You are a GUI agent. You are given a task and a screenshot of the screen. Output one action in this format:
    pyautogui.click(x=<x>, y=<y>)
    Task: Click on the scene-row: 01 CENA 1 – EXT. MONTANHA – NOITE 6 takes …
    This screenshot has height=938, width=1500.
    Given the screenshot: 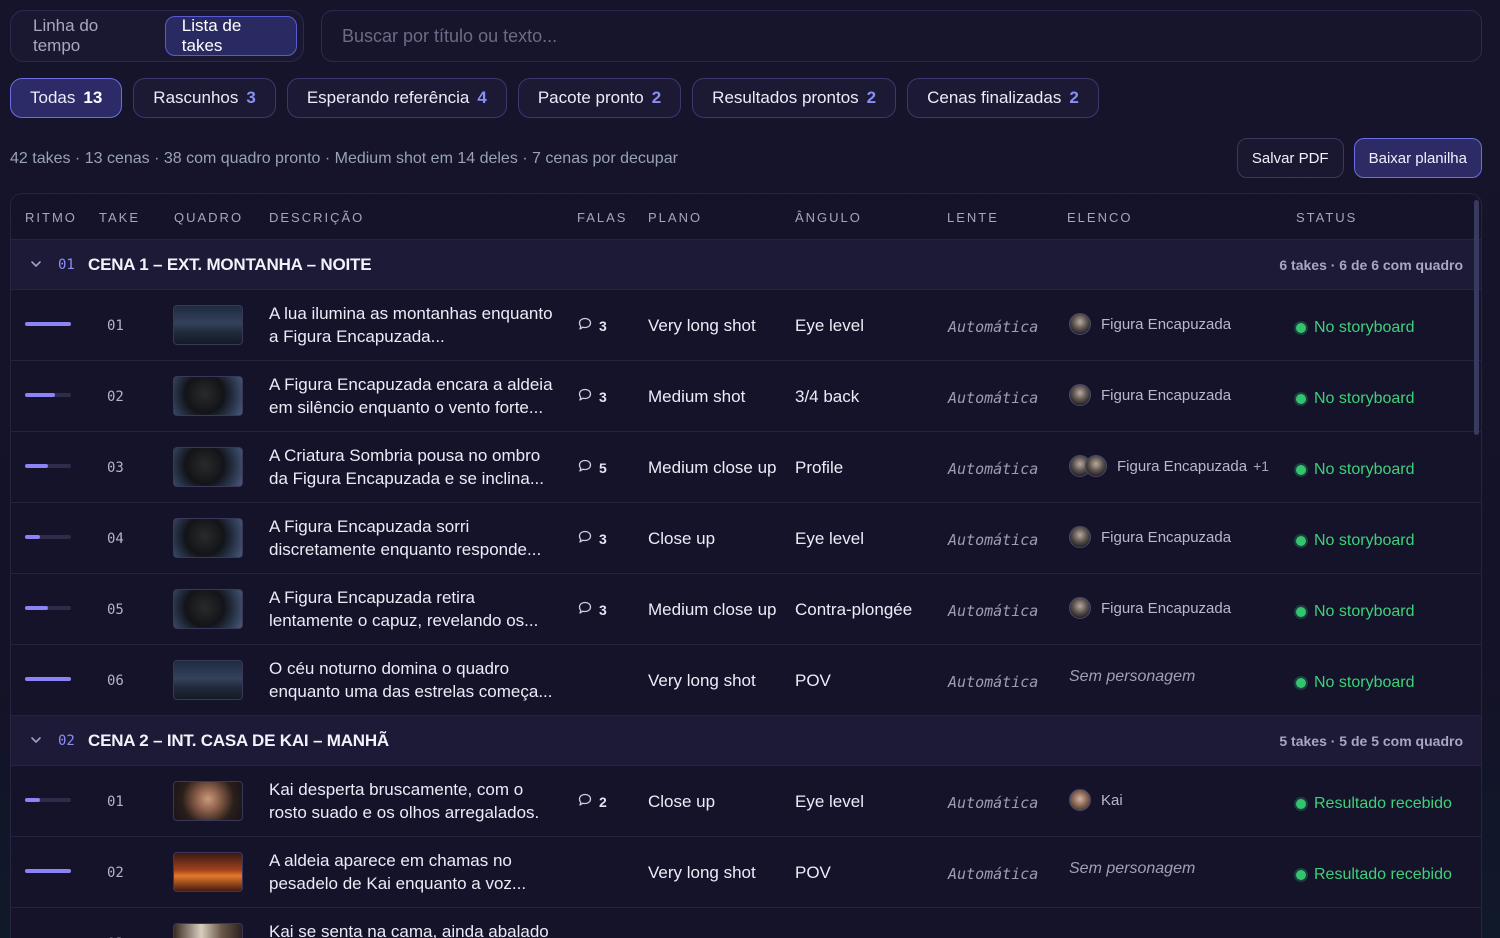 What is the action you would take?
    pyautogui.click(x=746, y=265)
    